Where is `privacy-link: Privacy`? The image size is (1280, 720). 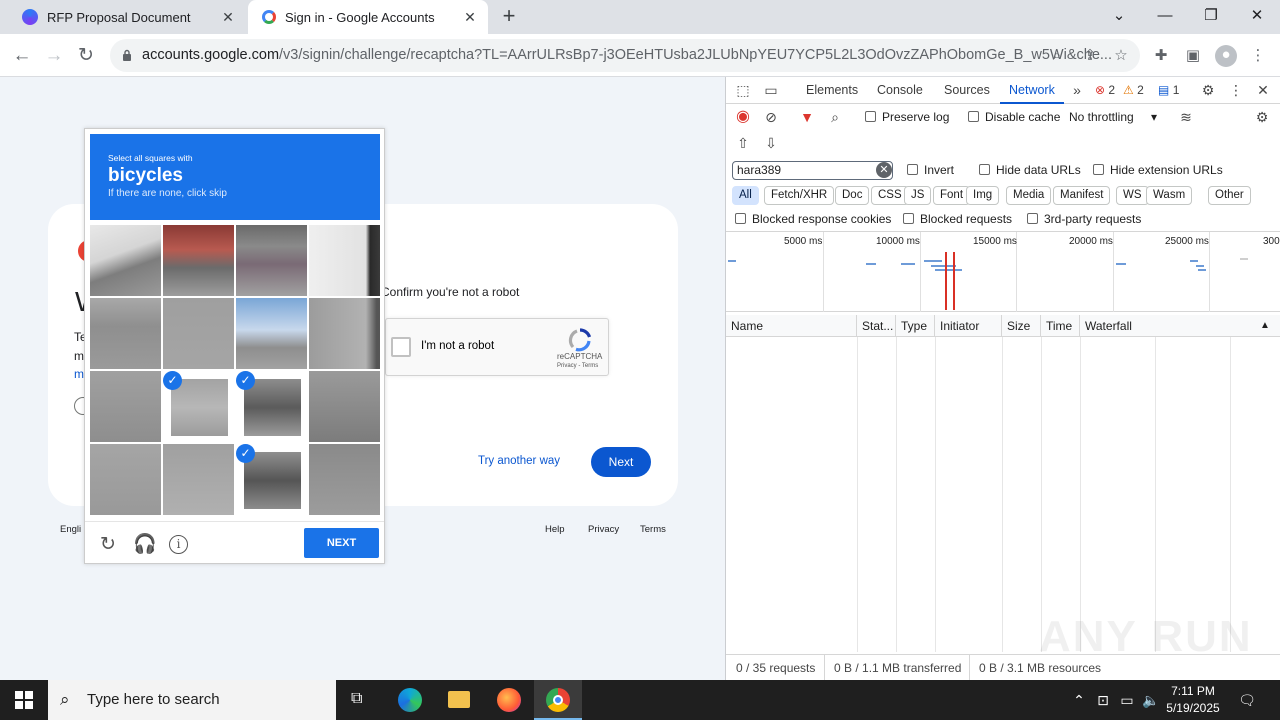 privacy-link: Privacy is located at coordinates (603, 529).